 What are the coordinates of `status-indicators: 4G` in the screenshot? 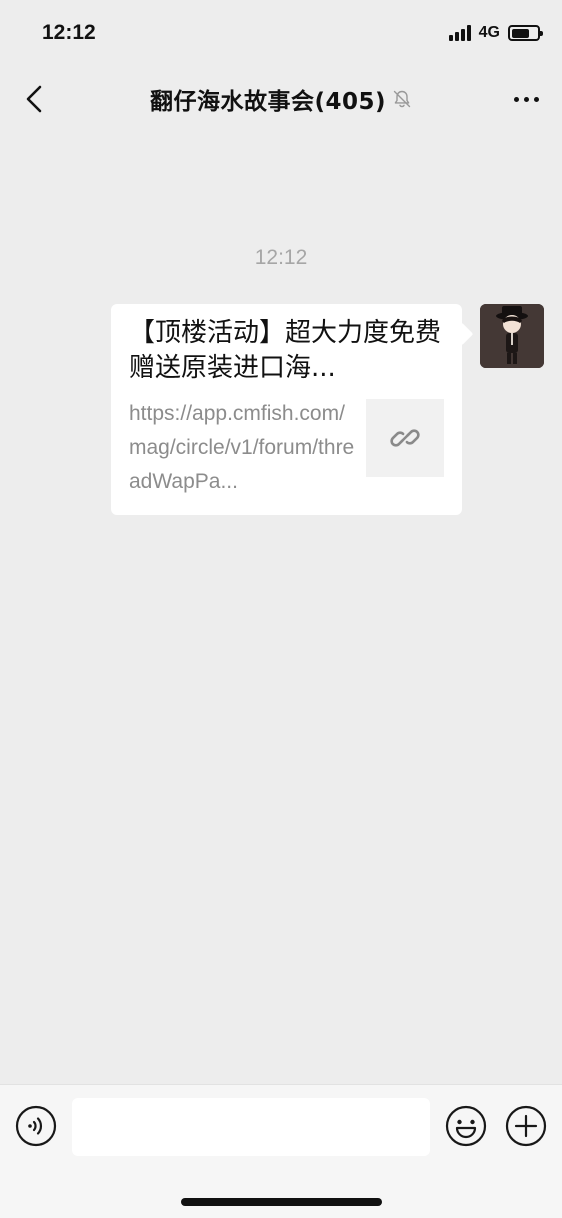 It's located at (495, 33).